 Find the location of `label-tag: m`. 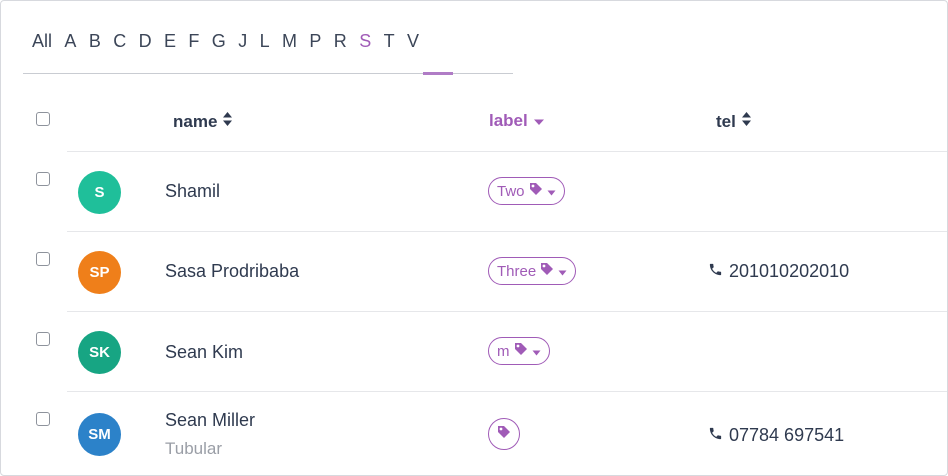

label-tag: m is located at coordinates (519, 351).